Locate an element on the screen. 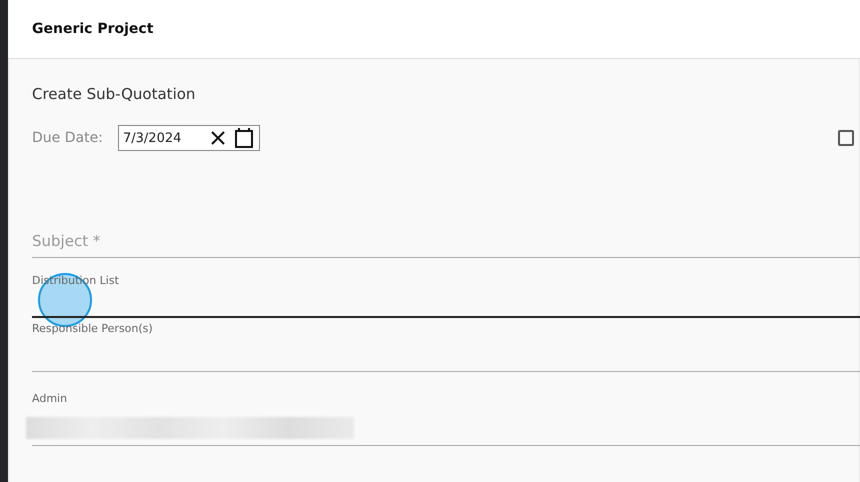 Image resolution: width=860 pixels, height=482 pixels. checkbox is located at coordinates (846, 138).